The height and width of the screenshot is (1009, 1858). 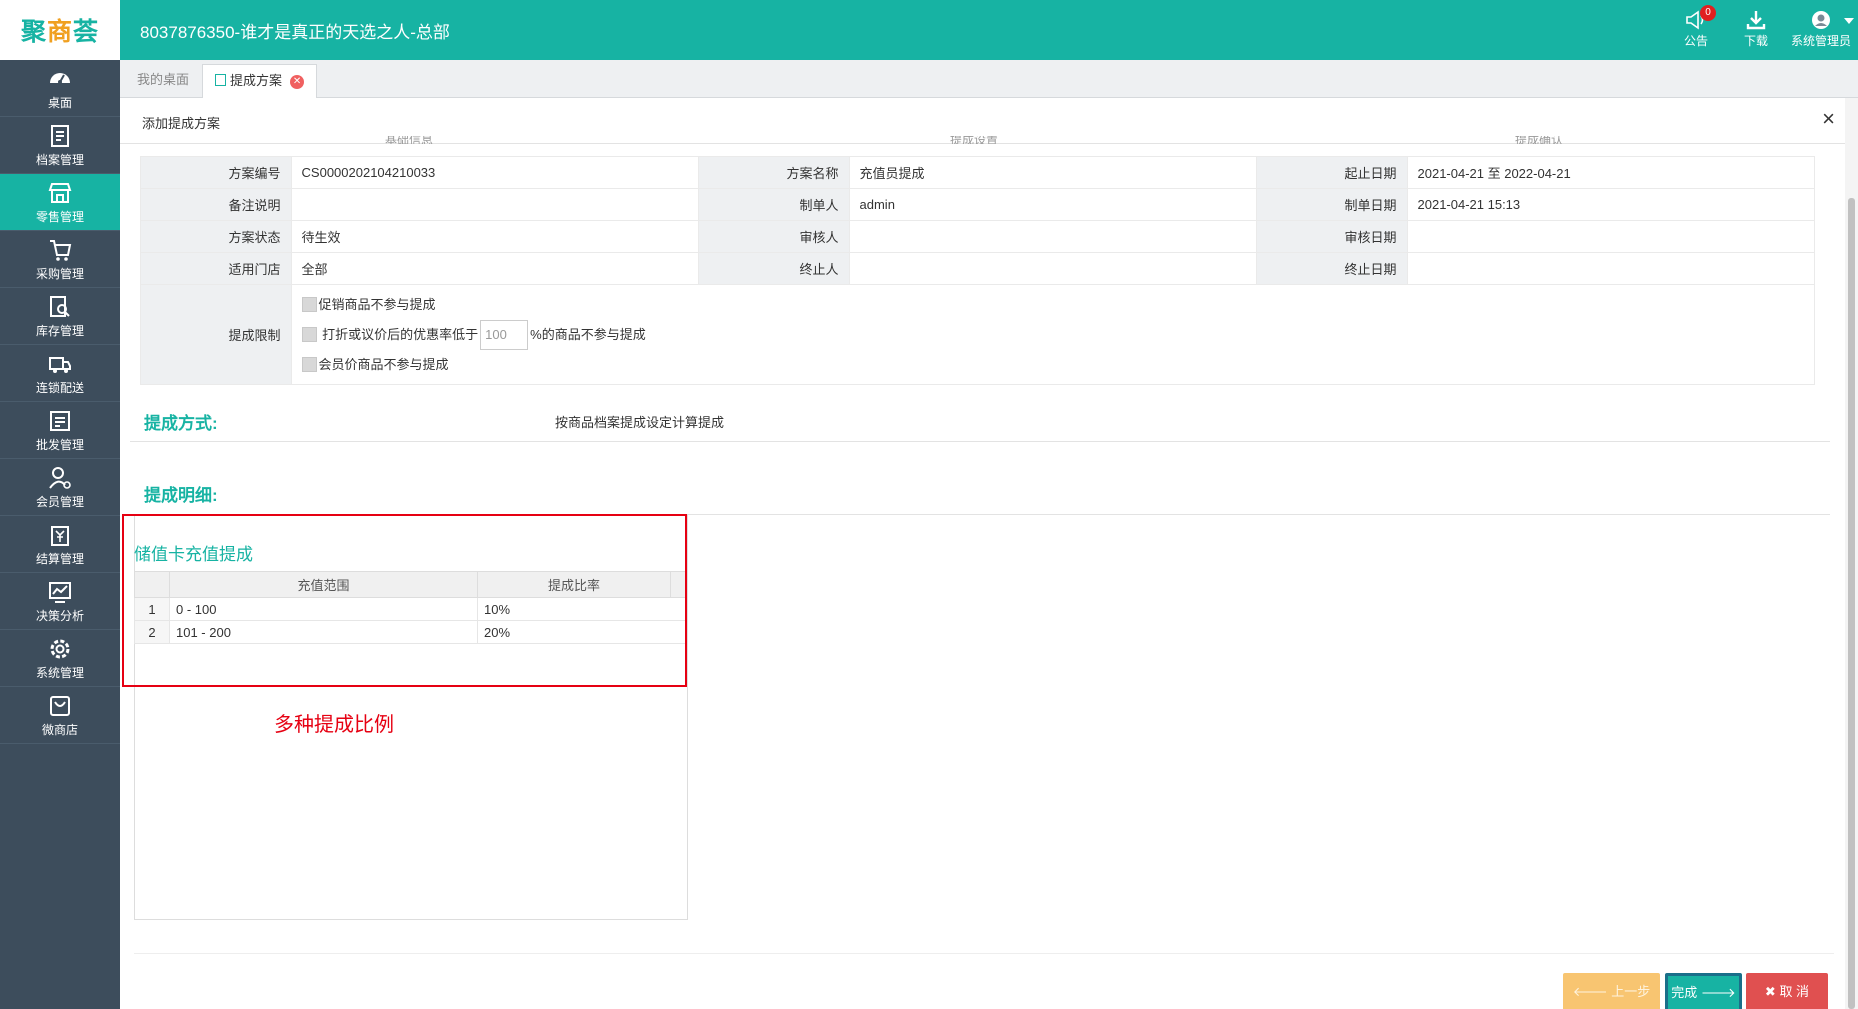 I want to click on finish-label: 完成, so click(x=1684, y=992).